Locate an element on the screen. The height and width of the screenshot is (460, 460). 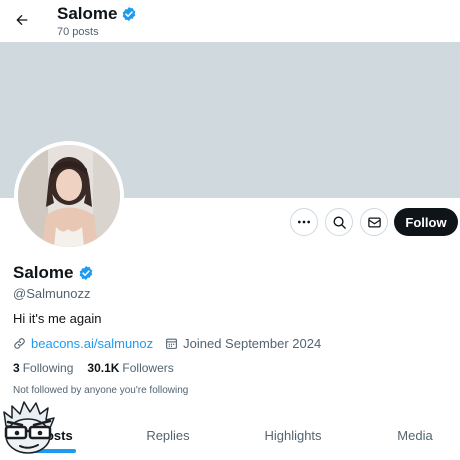
follow-spacer is located at coordinates (80, 368).